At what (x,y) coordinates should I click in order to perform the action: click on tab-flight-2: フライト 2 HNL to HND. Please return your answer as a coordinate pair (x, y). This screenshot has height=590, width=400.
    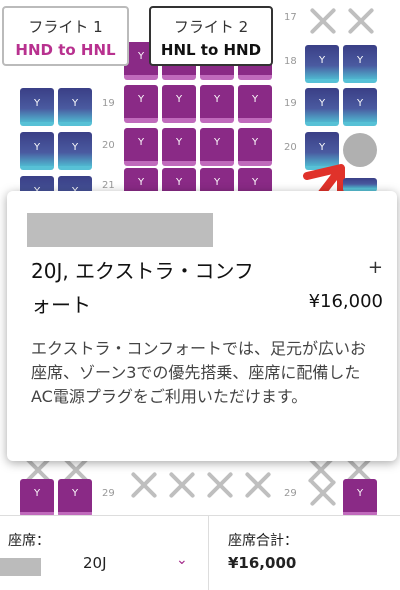
    Looking at the image, I should click on (211, 36).